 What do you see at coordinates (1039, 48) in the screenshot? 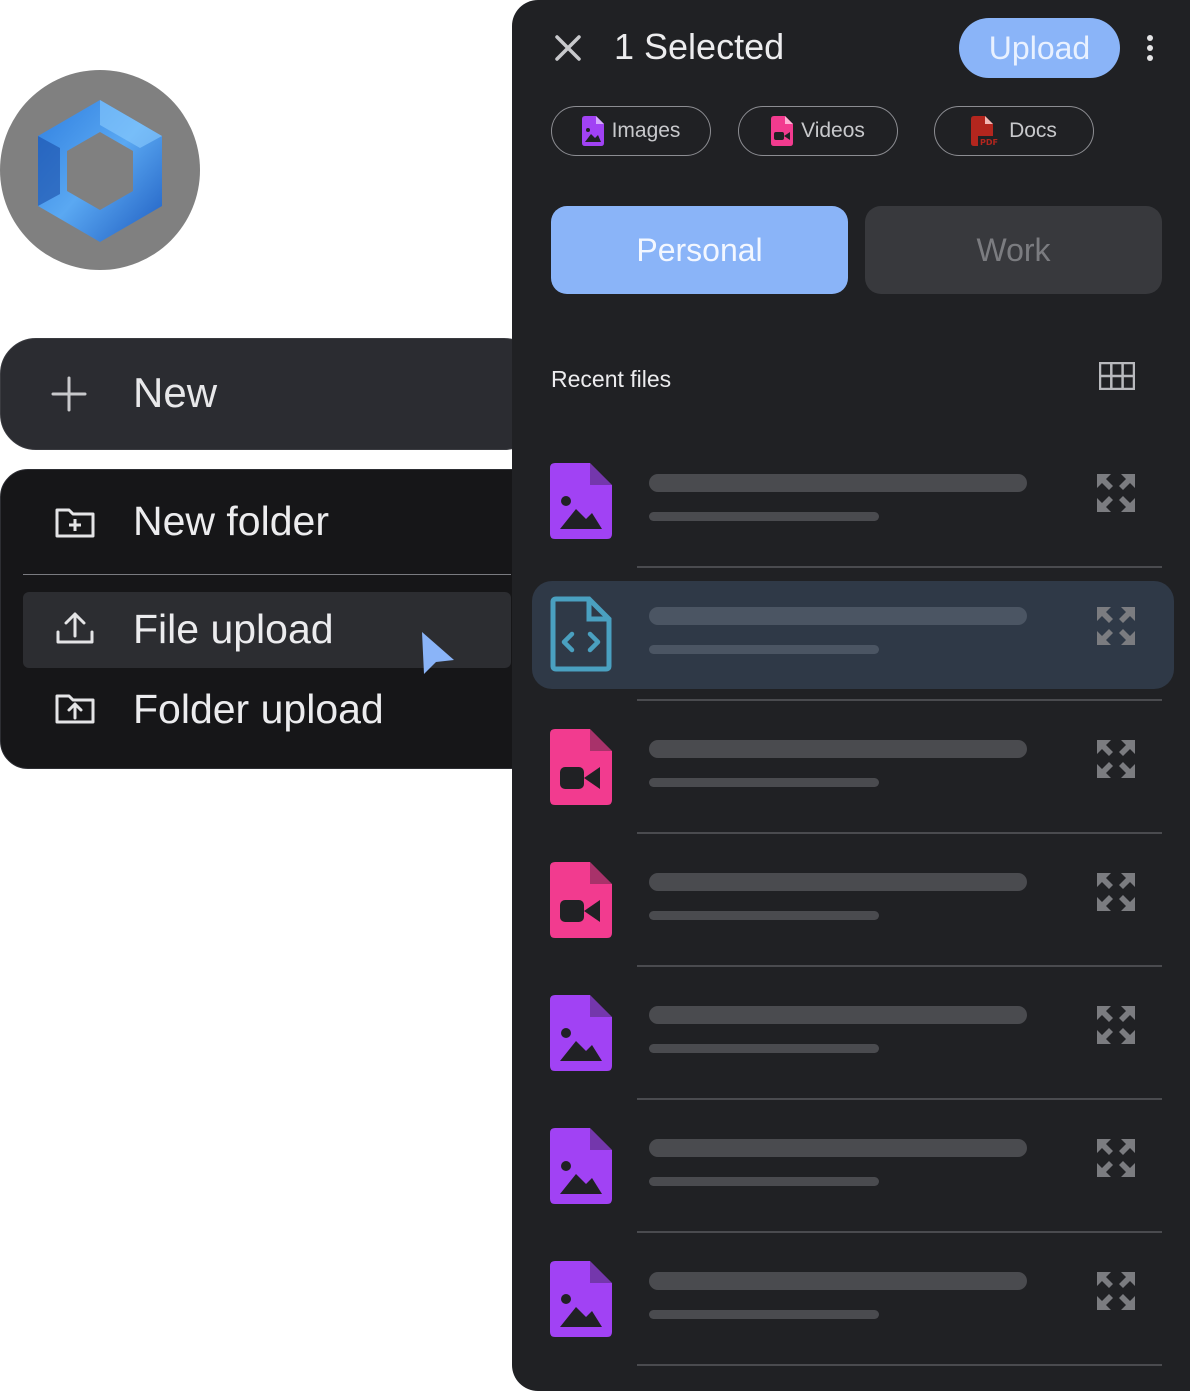
I see `upload-button: Upload` at bounding box center [1039, 48].